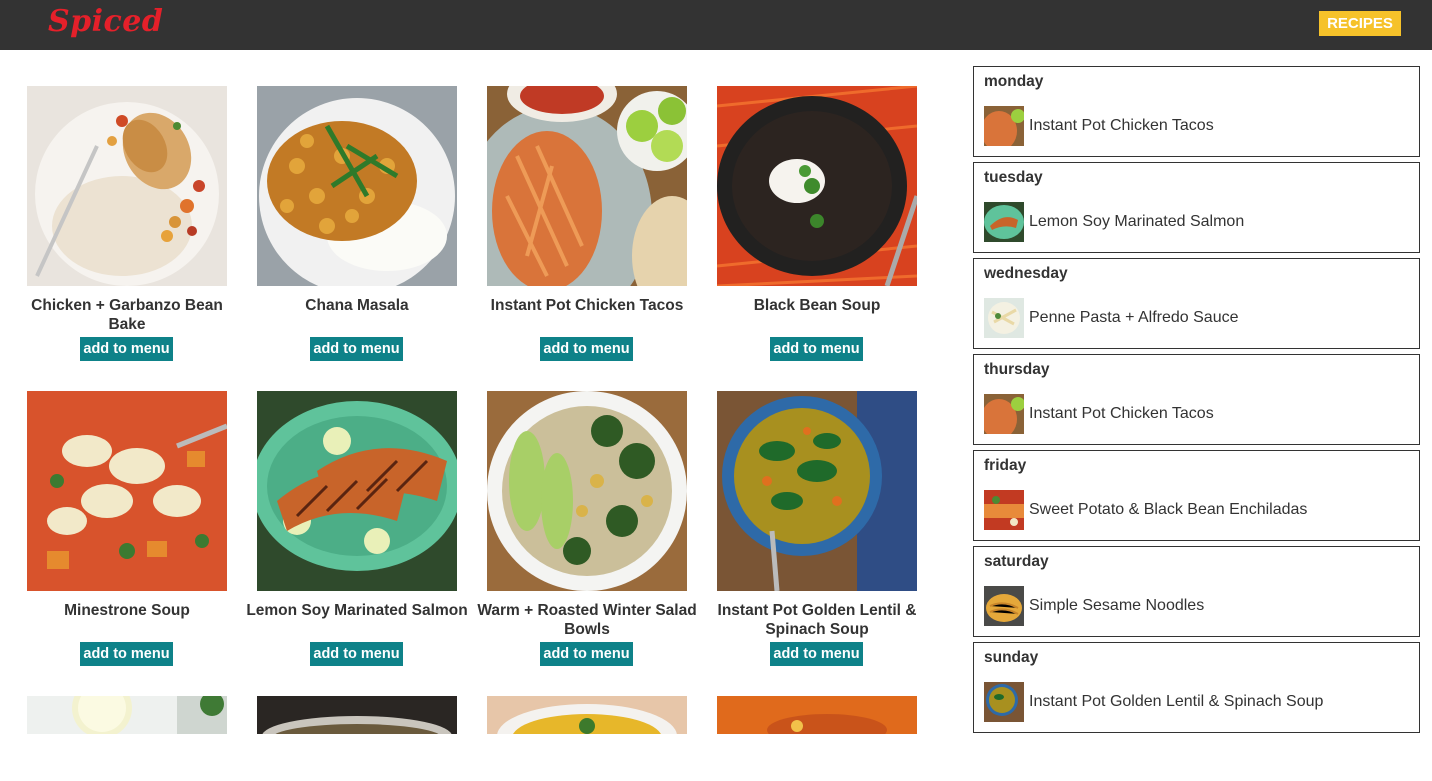 This screenshot has height=781, width=1432. Describe the element at coordinates (357, 305) in the screenshot. I see `recipe-title: Chana Masala` at that location.